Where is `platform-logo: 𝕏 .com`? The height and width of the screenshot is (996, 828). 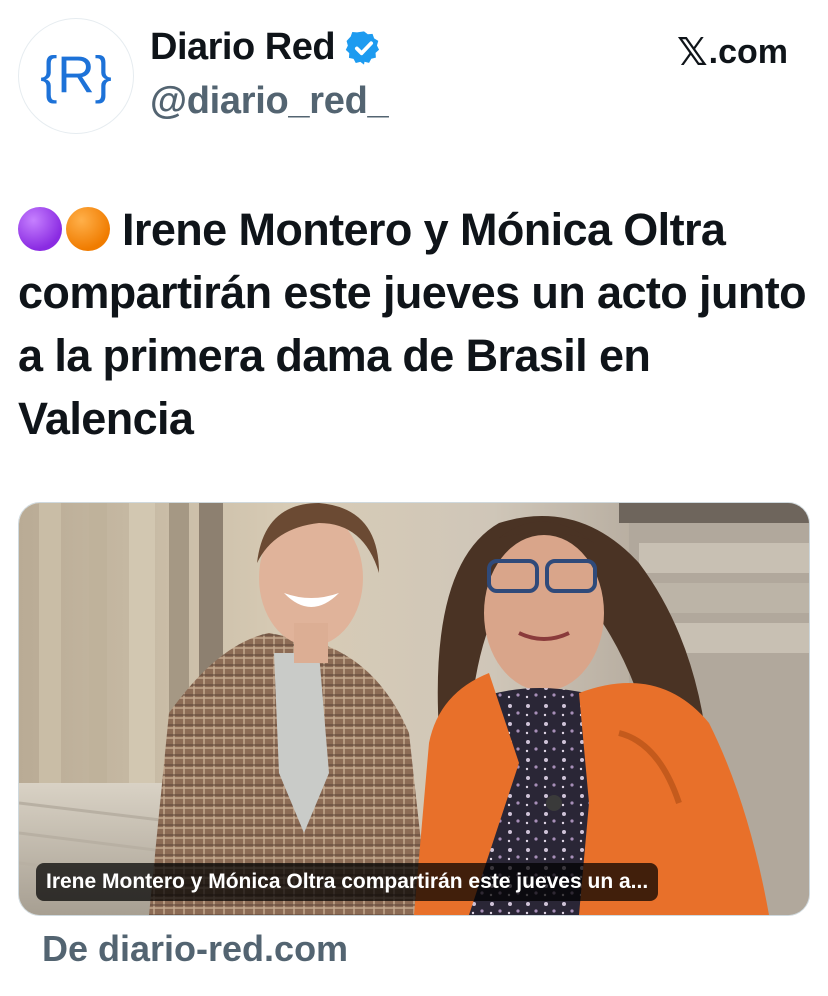
platform-logo: 𝕏 .com is located at coordinates (732, 52).